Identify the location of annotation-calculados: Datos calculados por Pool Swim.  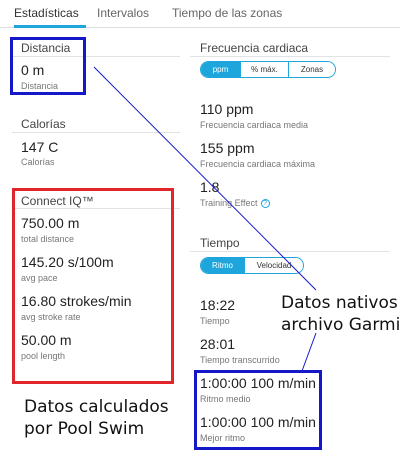
(96, 418).